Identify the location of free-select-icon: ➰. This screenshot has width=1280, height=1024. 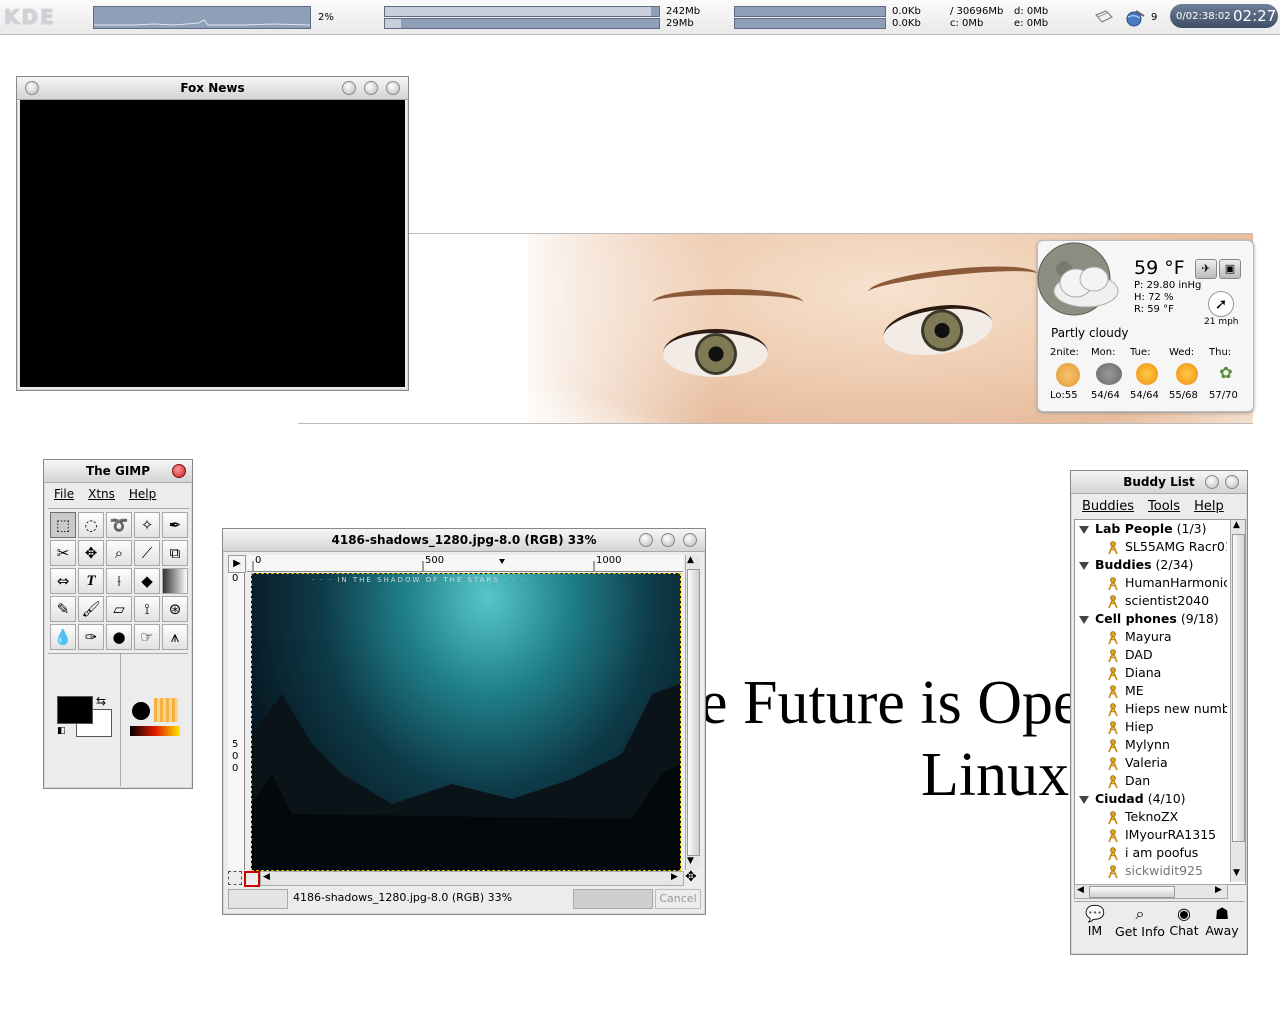
(119, 525).